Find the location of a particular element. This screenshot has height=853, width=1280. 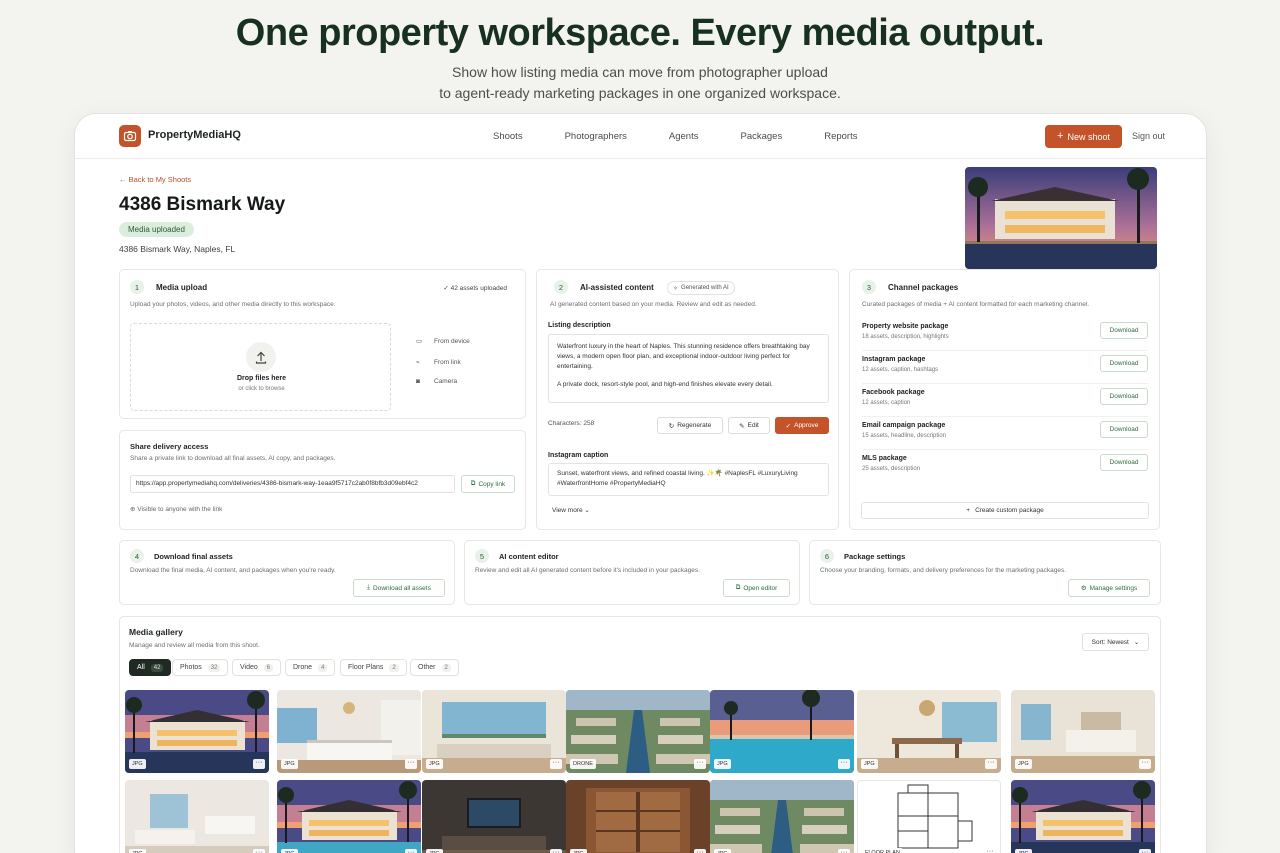

sign-out-link: Sign out is located at coordinates (1148, 136).